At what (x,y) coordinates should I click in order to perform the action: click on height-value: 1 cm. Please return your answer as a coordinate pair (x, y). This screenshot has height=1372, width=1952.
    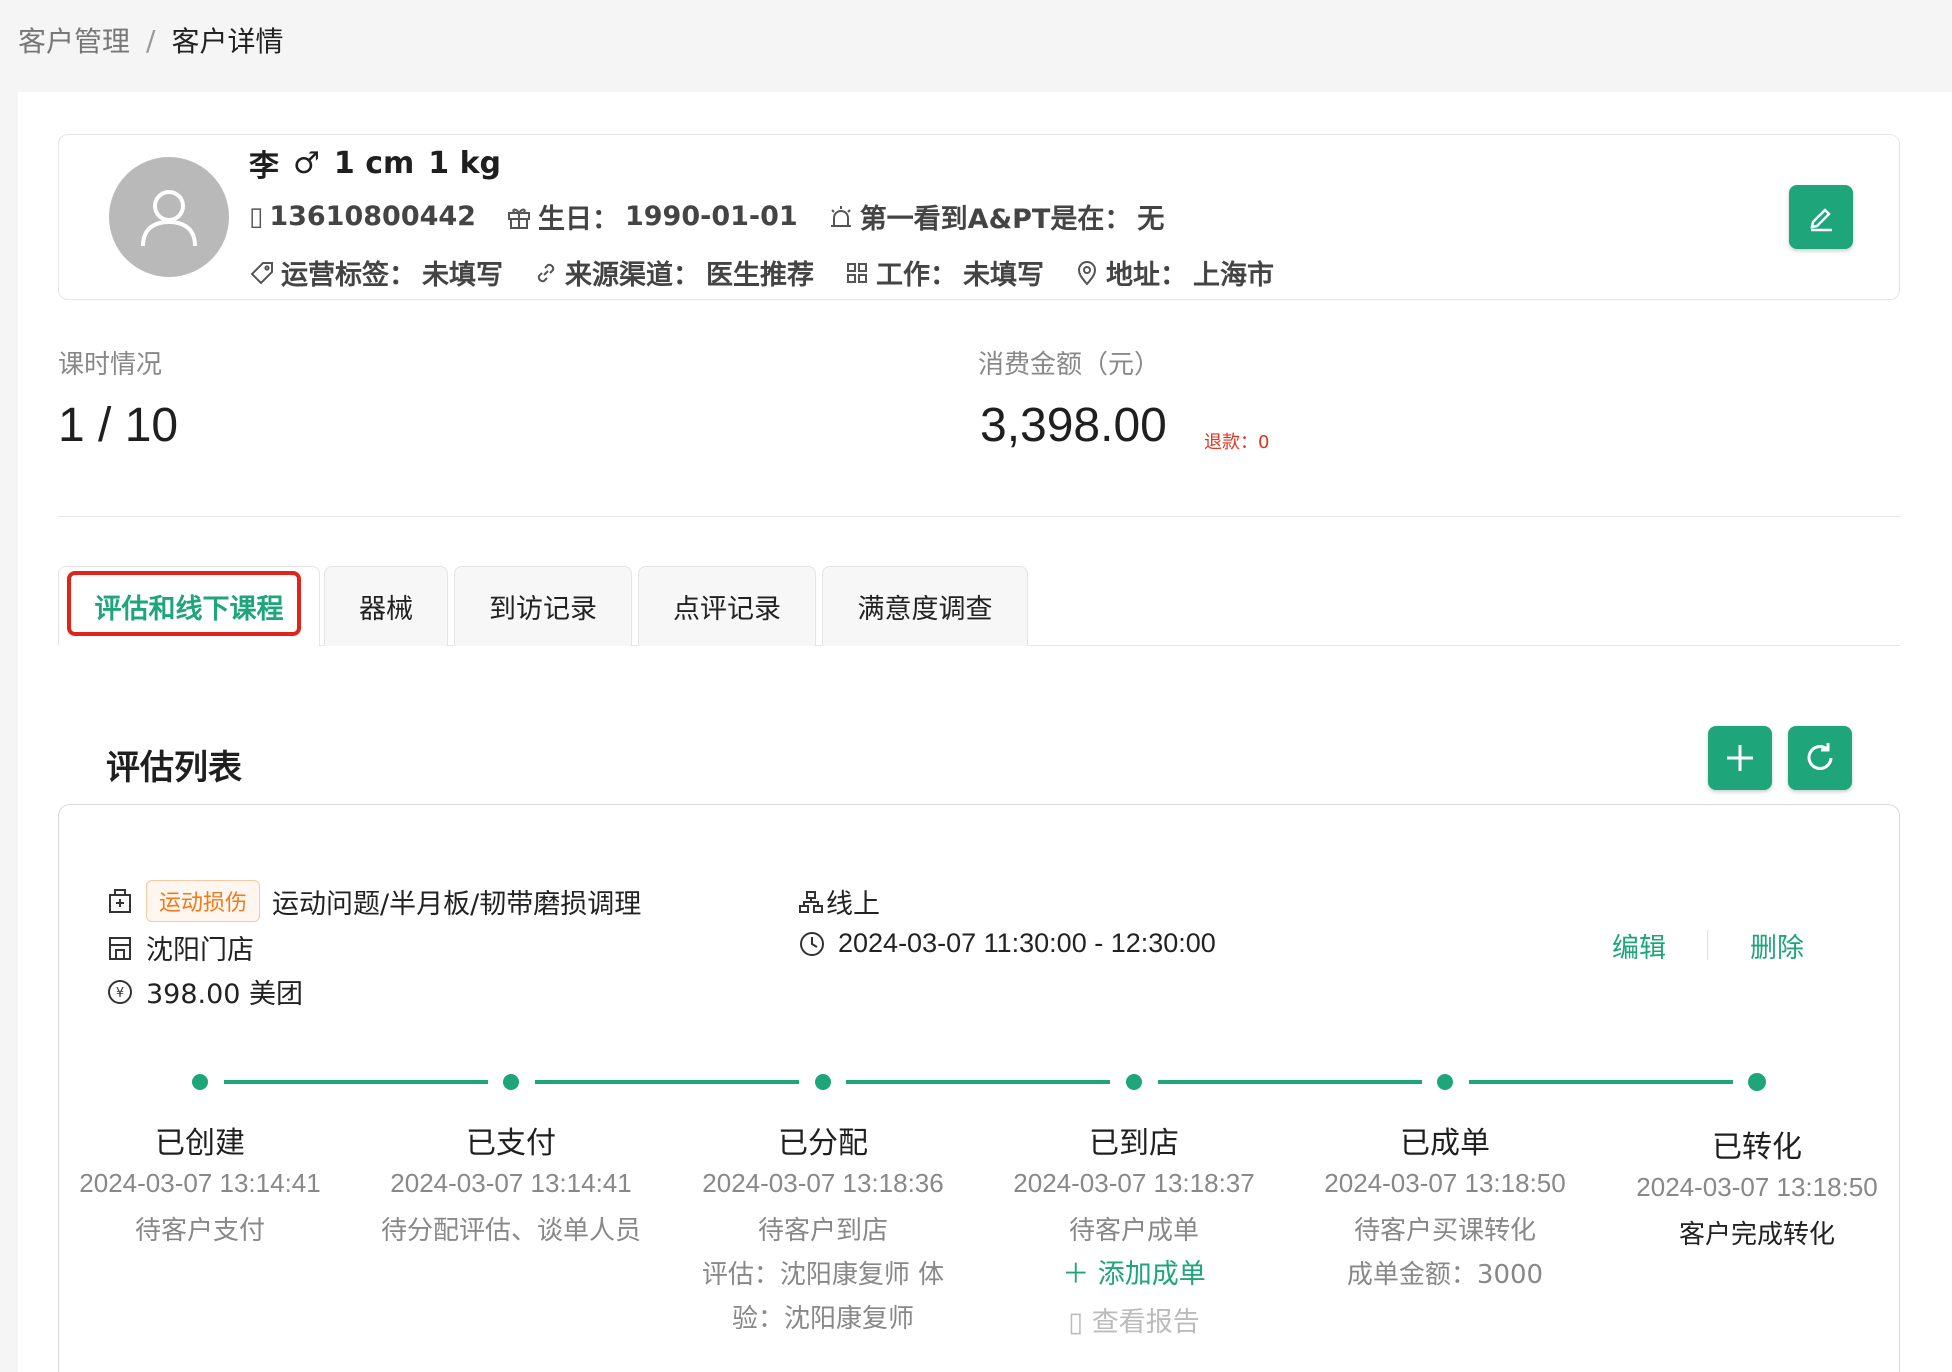
    Looking at the image, I should click on (374, 163).